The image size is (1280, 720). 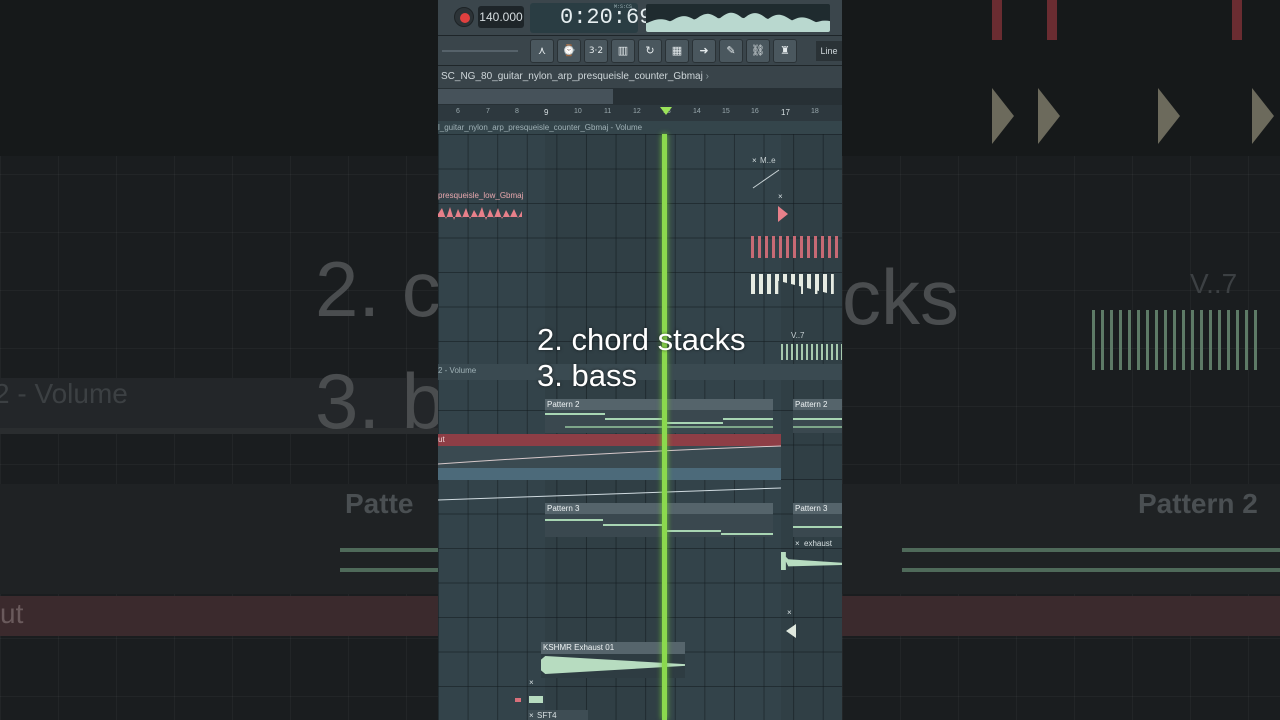 I want to click on breadcrumb-arrow: ›, so click(x=707, y=76).